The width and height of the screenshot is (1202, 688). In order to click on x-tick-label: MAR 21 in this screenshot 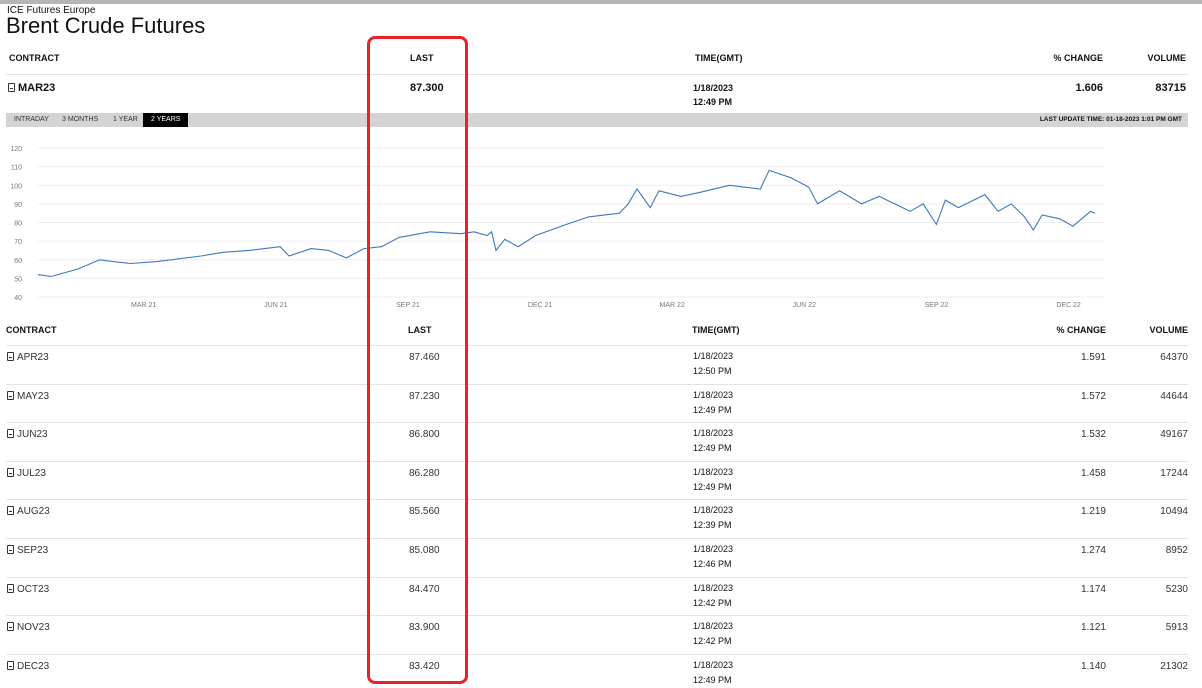, I will do `click(143, 305)`.